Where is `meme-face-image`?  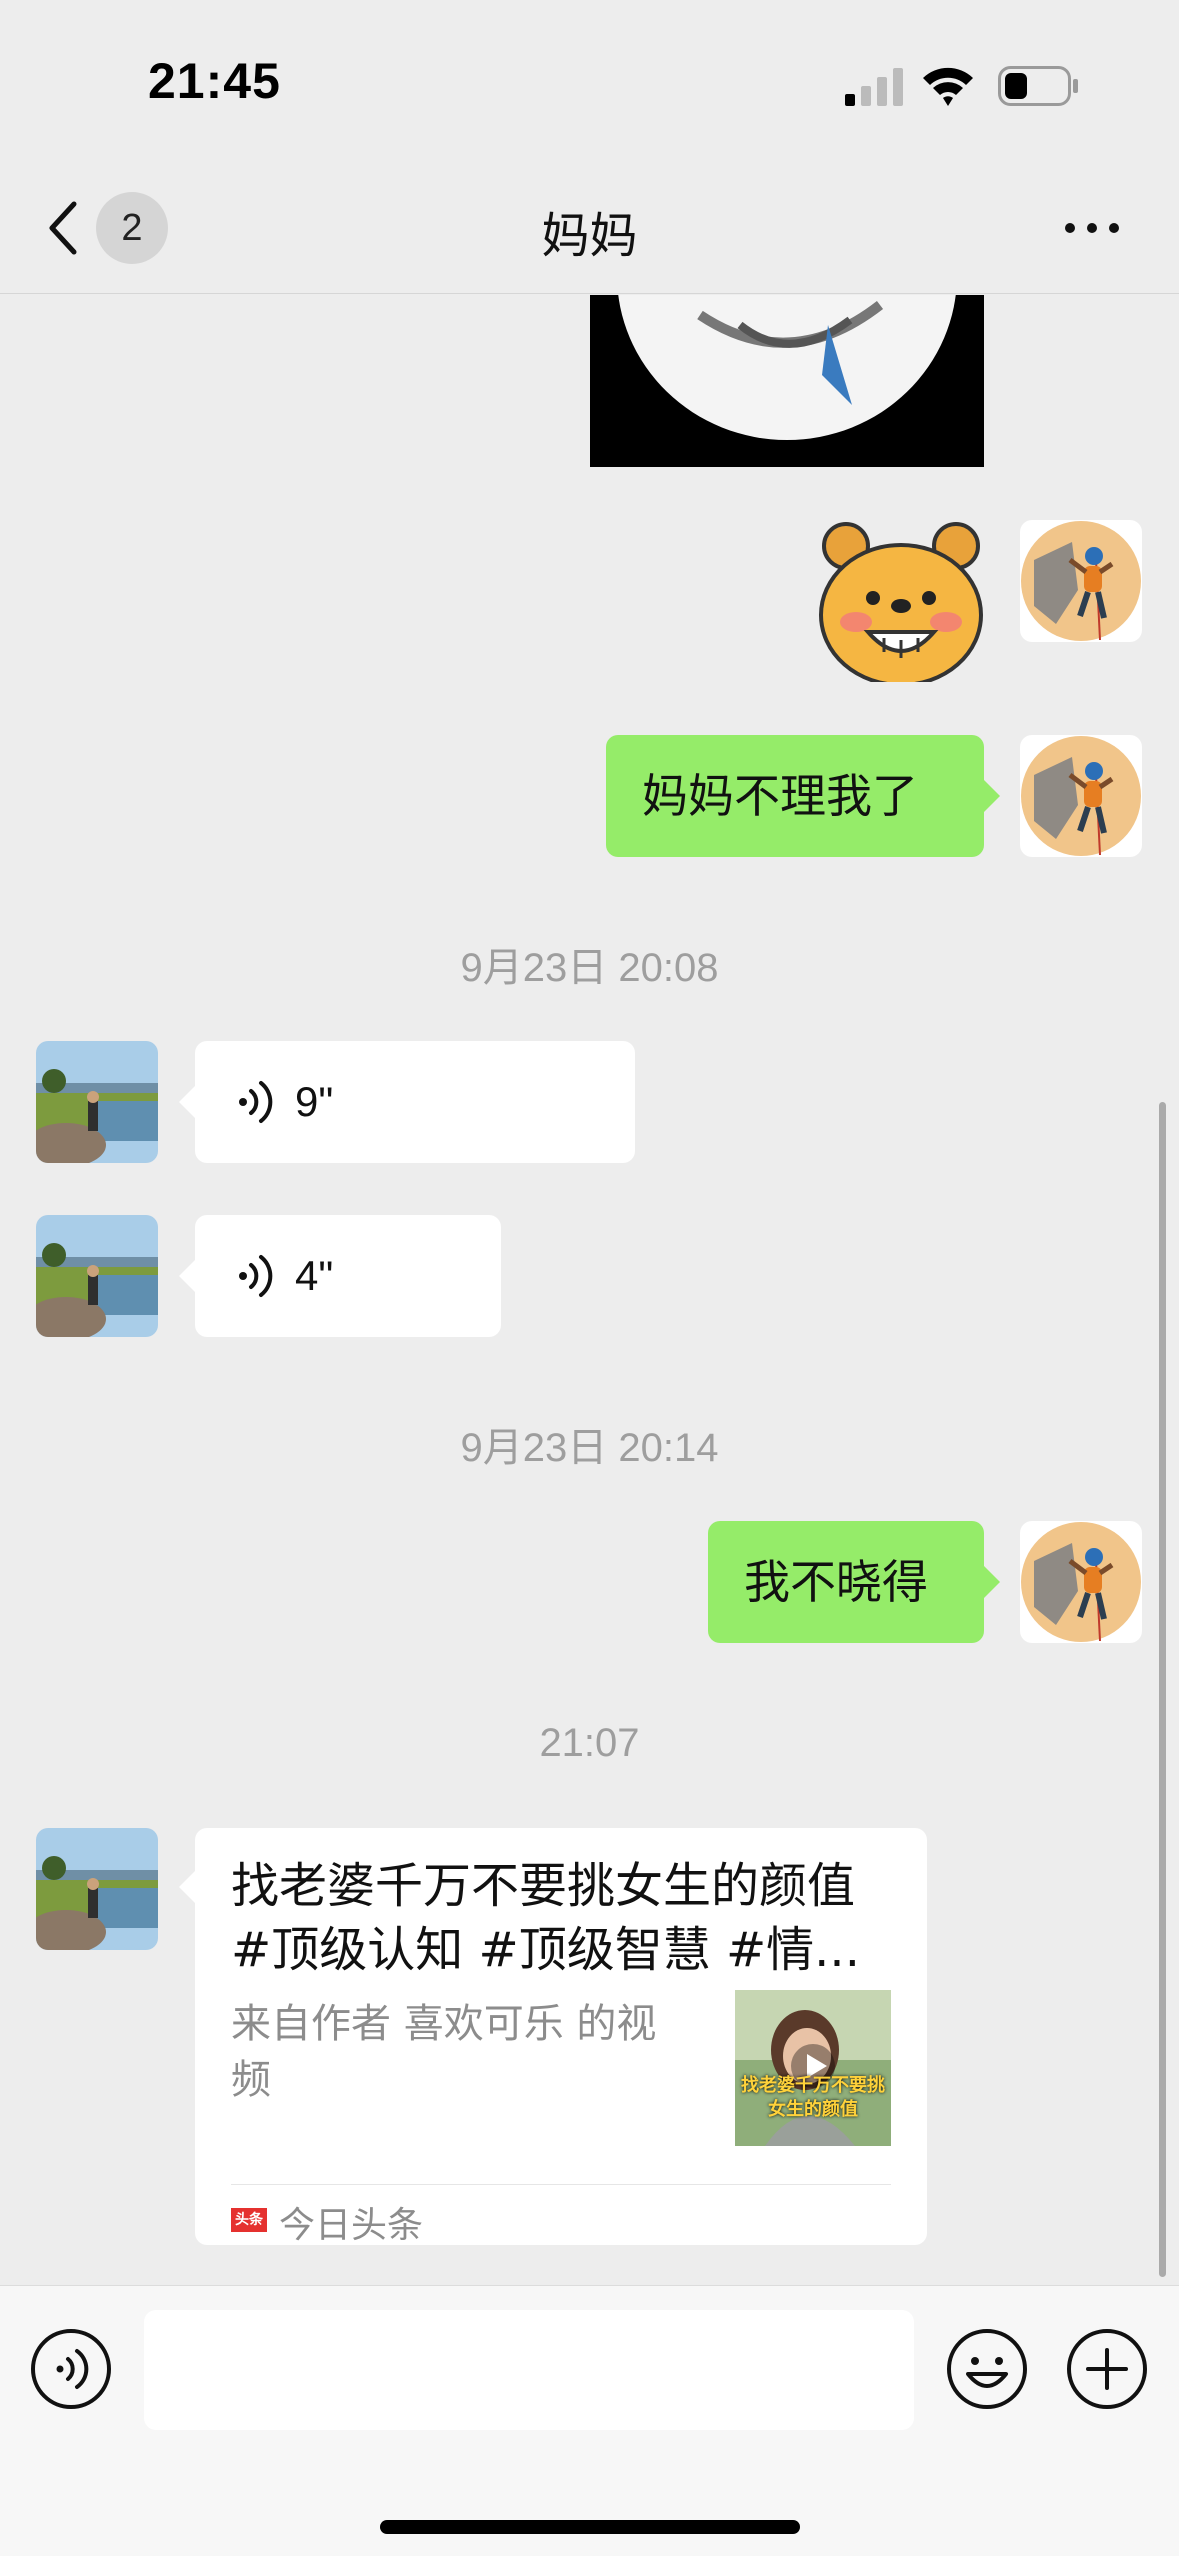
meme-face-image is located at coordinates (787, 381).